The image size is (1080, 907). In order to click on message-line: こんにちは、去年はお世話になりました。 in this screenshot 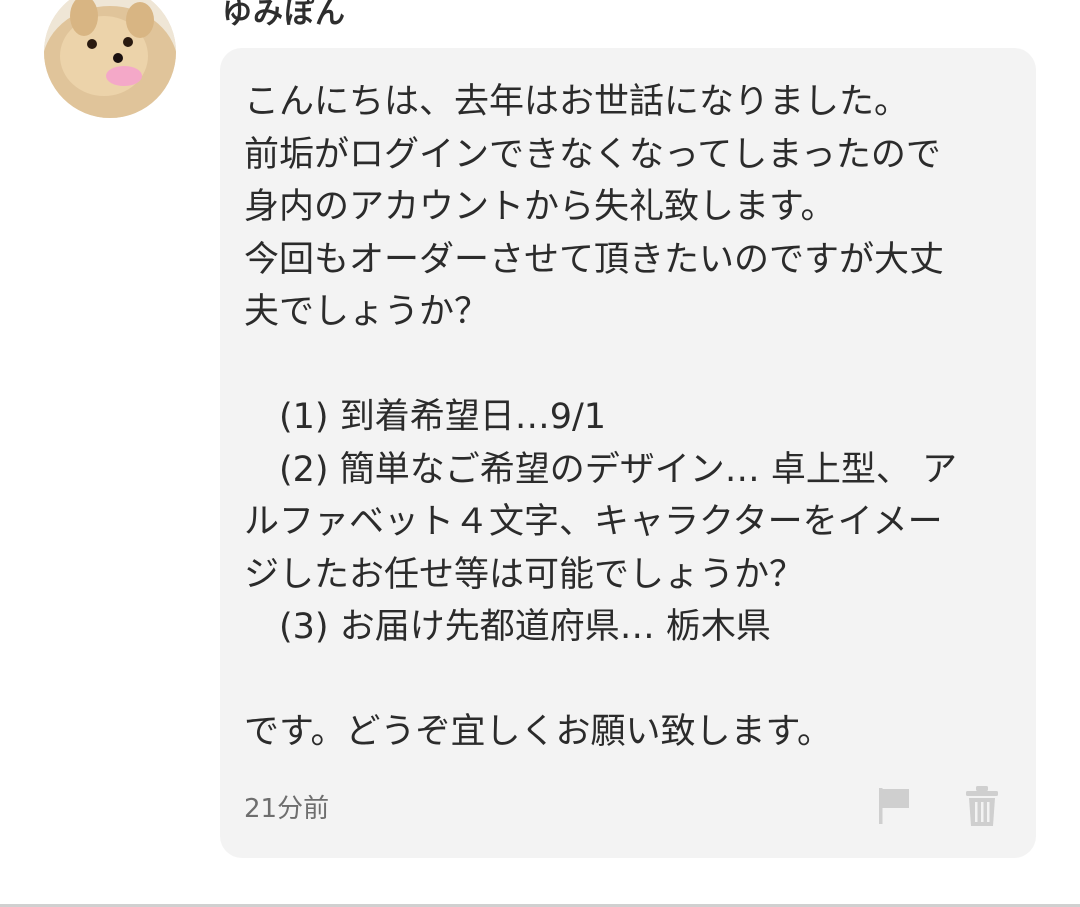, I will do `click(577, 102)`.